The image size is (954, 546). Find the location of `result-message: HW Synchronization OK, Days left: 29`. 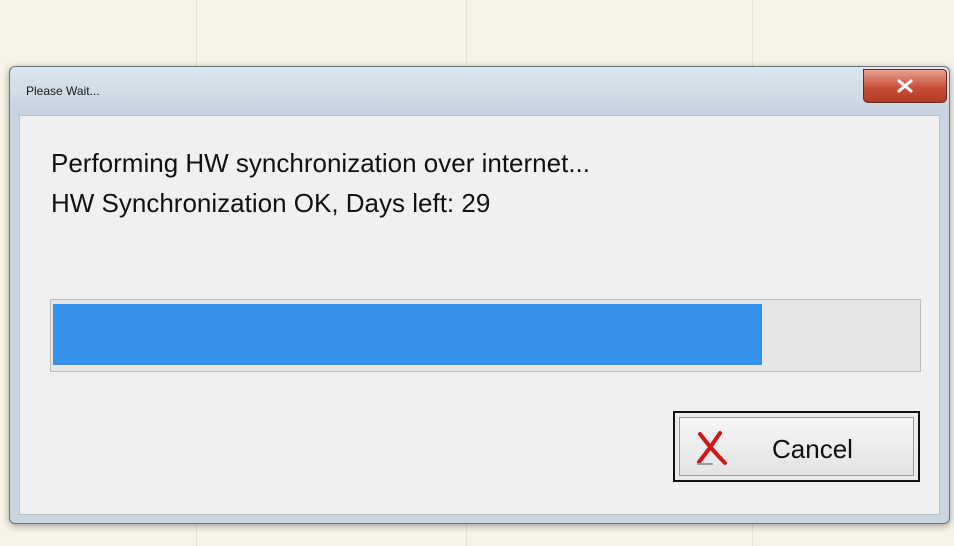

result-message: HW Synchronization OK, Days left: 29 is located at coordinates (271, 203).